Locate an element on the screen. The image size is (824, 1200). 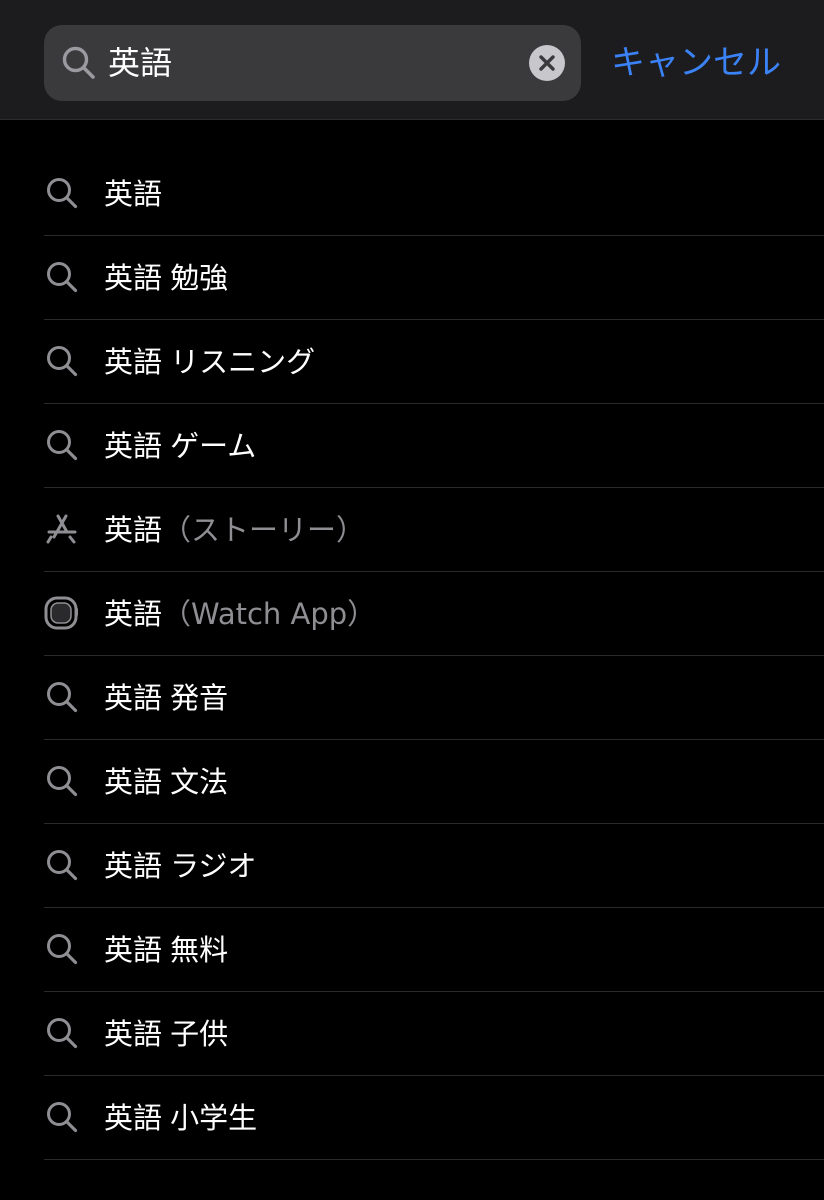
search-header: 英語 キャンセル is located at coordinates (412, 60).